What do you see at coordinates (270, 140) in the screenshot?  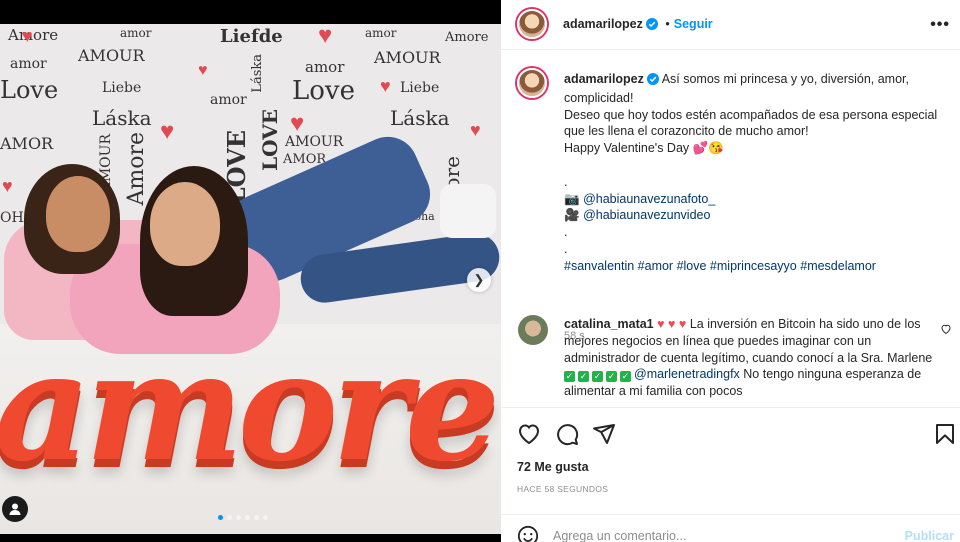 I see `wall-word: LOVE` at bounding box center [270, 140].